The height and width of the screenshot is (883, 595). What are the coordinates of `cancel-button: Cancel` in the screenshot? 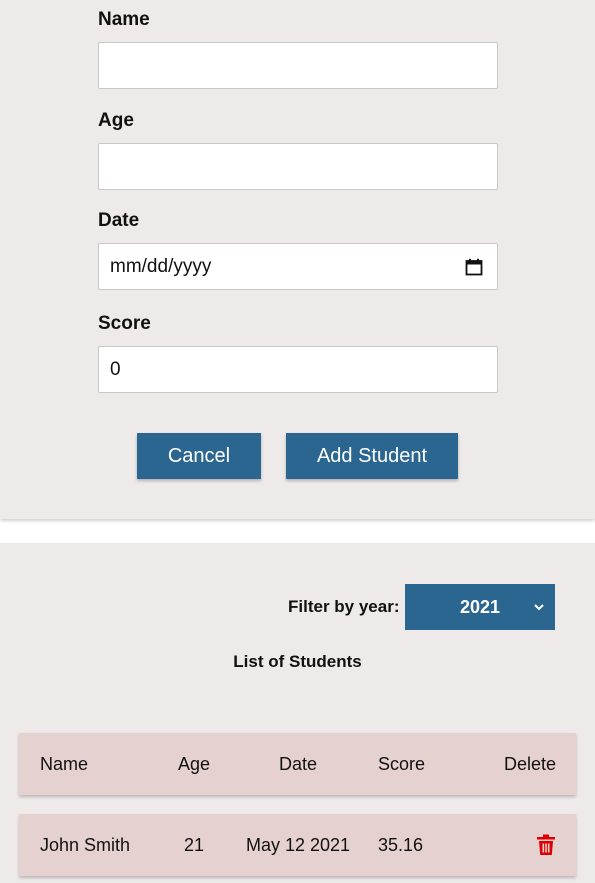 It's located at (199, 456).